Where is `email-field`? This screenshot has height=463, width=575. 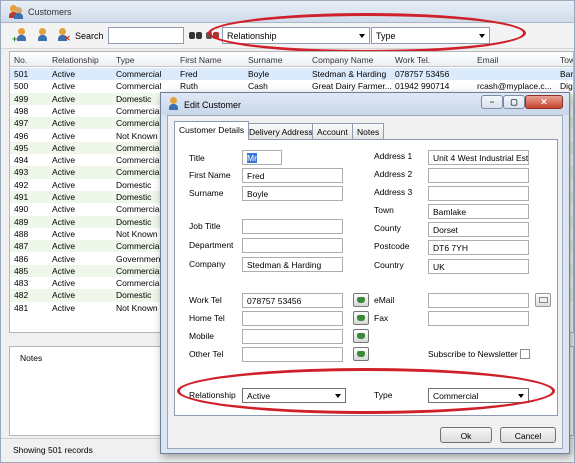
email-field is located at coordinates (478, 300).